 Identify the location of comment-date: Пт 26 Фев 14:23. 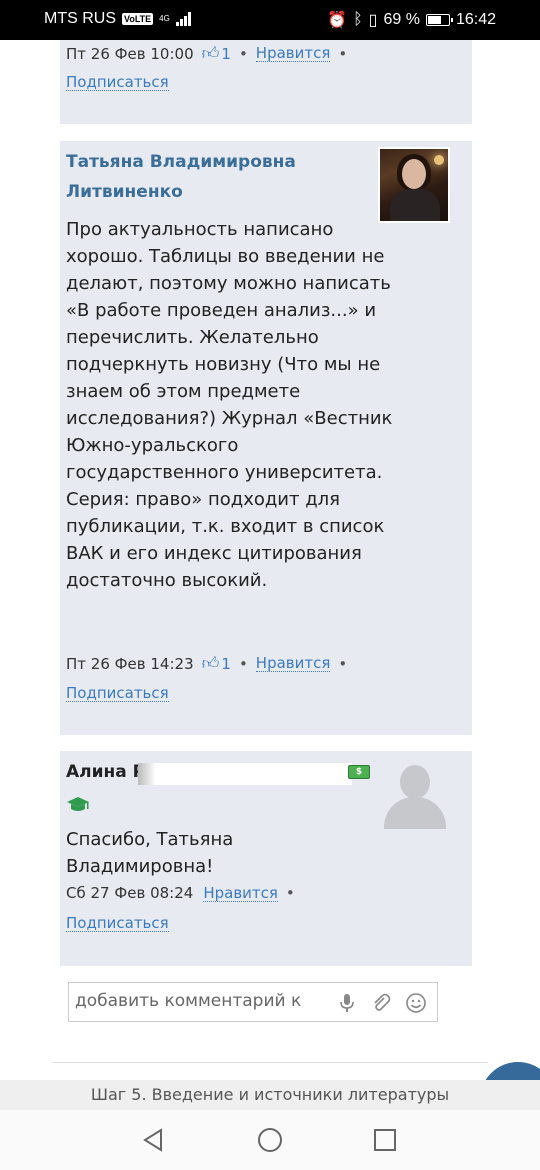
(130, 663).